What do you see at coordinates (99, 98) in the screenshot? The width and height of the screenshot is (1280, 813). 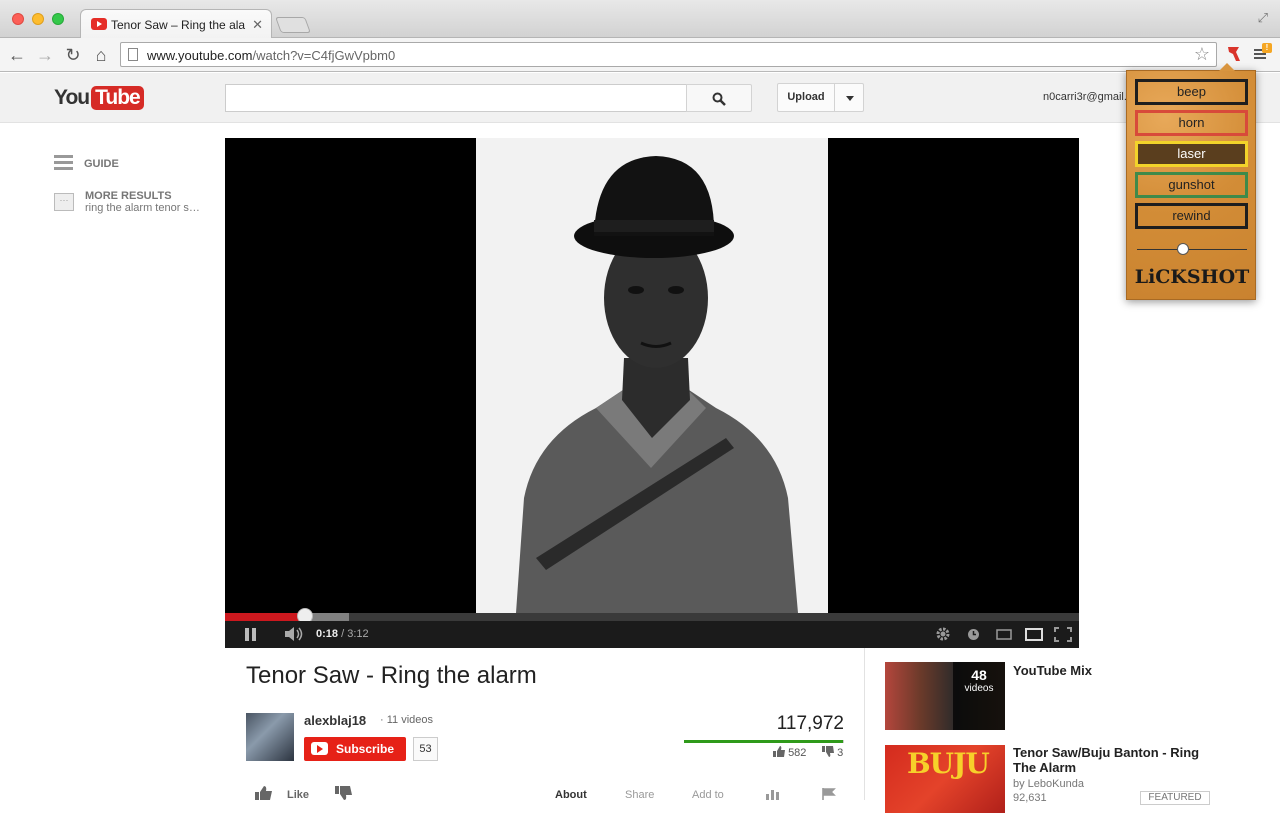 I see `youtube-logo: You Tube` at bounding box center [99, 98].